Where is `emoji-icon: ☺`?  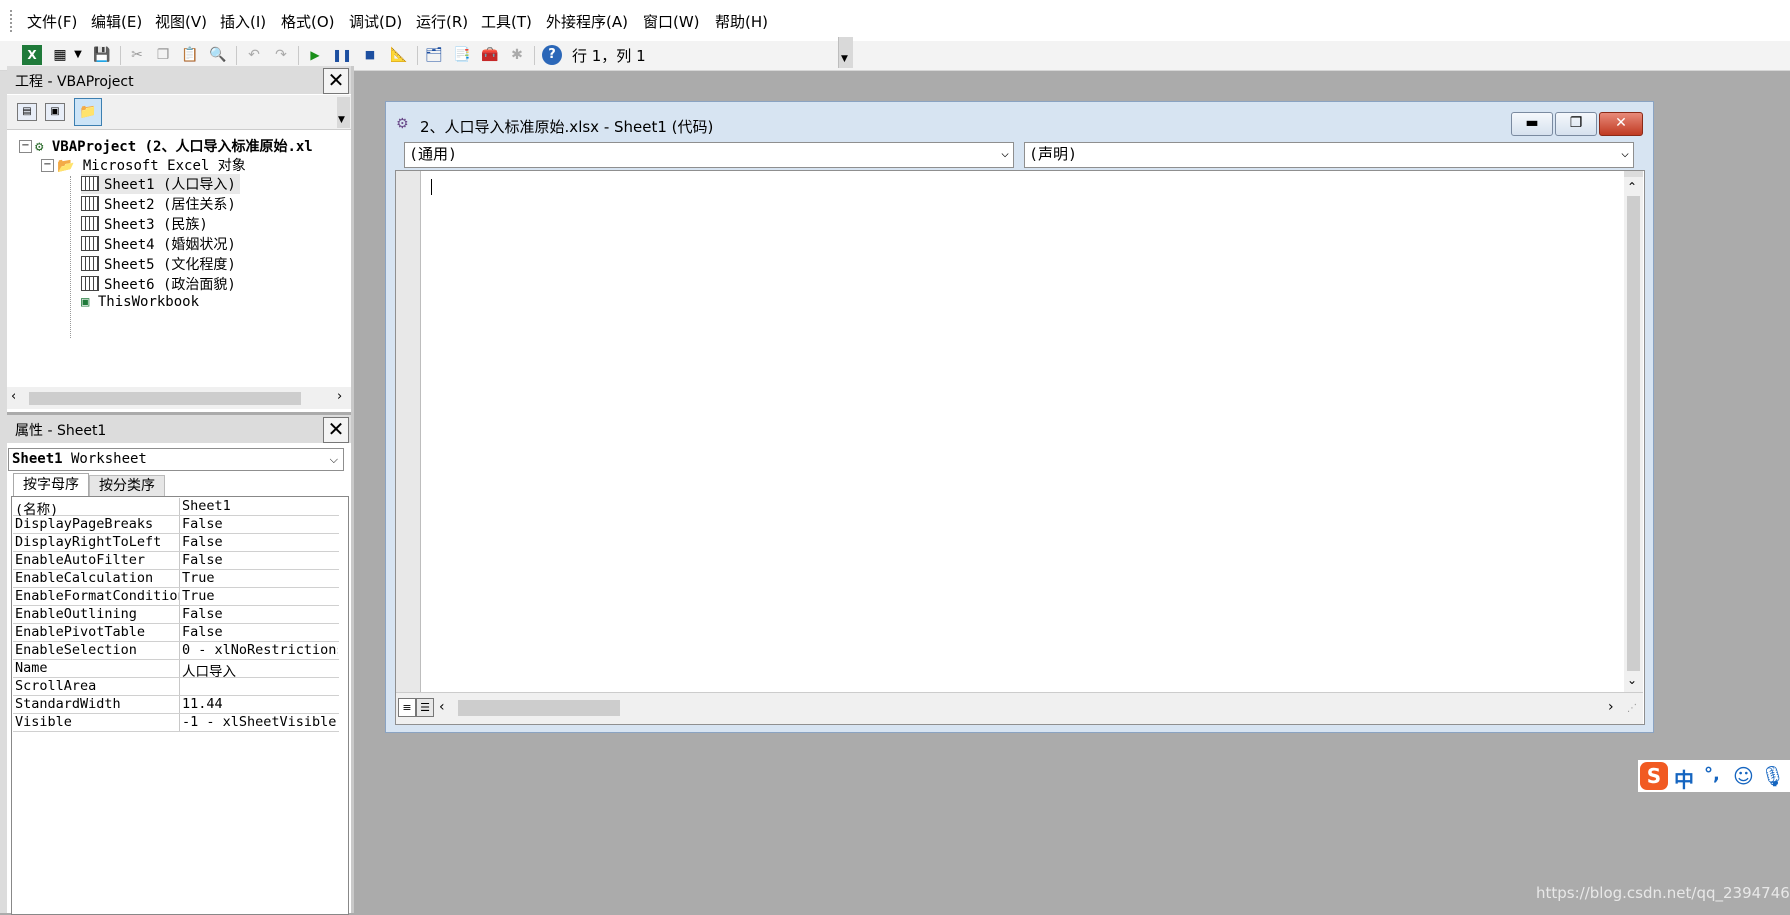
emoji-icon: ☺ is located at coordinates (1743, 776).